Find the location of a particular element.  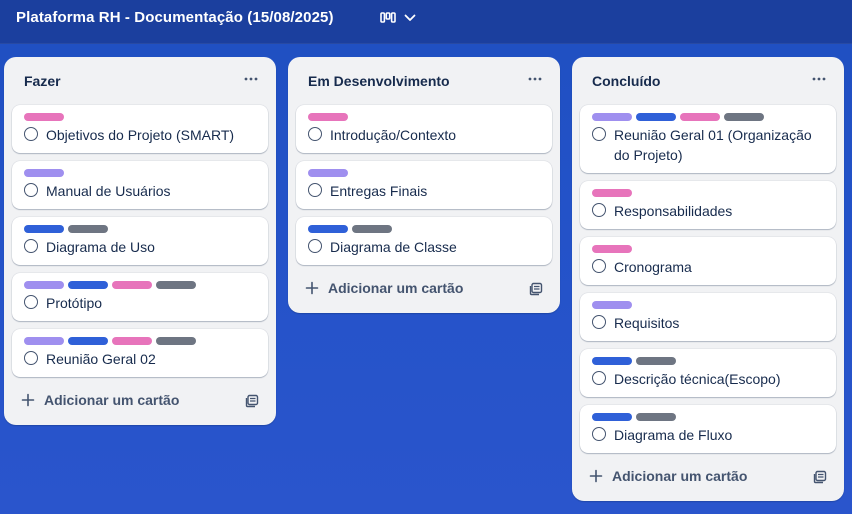

card: Reunião Geral 02 is located at coordinates (140, 353).